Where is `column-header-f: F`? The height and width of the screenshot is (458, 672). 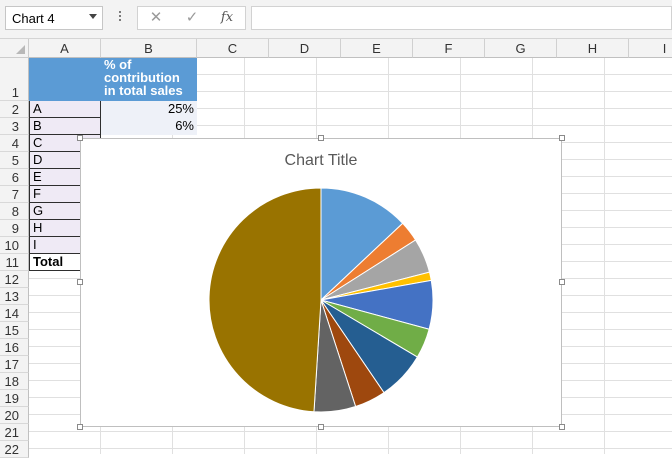
column-header-f: F is located at coordinates (449, 48).